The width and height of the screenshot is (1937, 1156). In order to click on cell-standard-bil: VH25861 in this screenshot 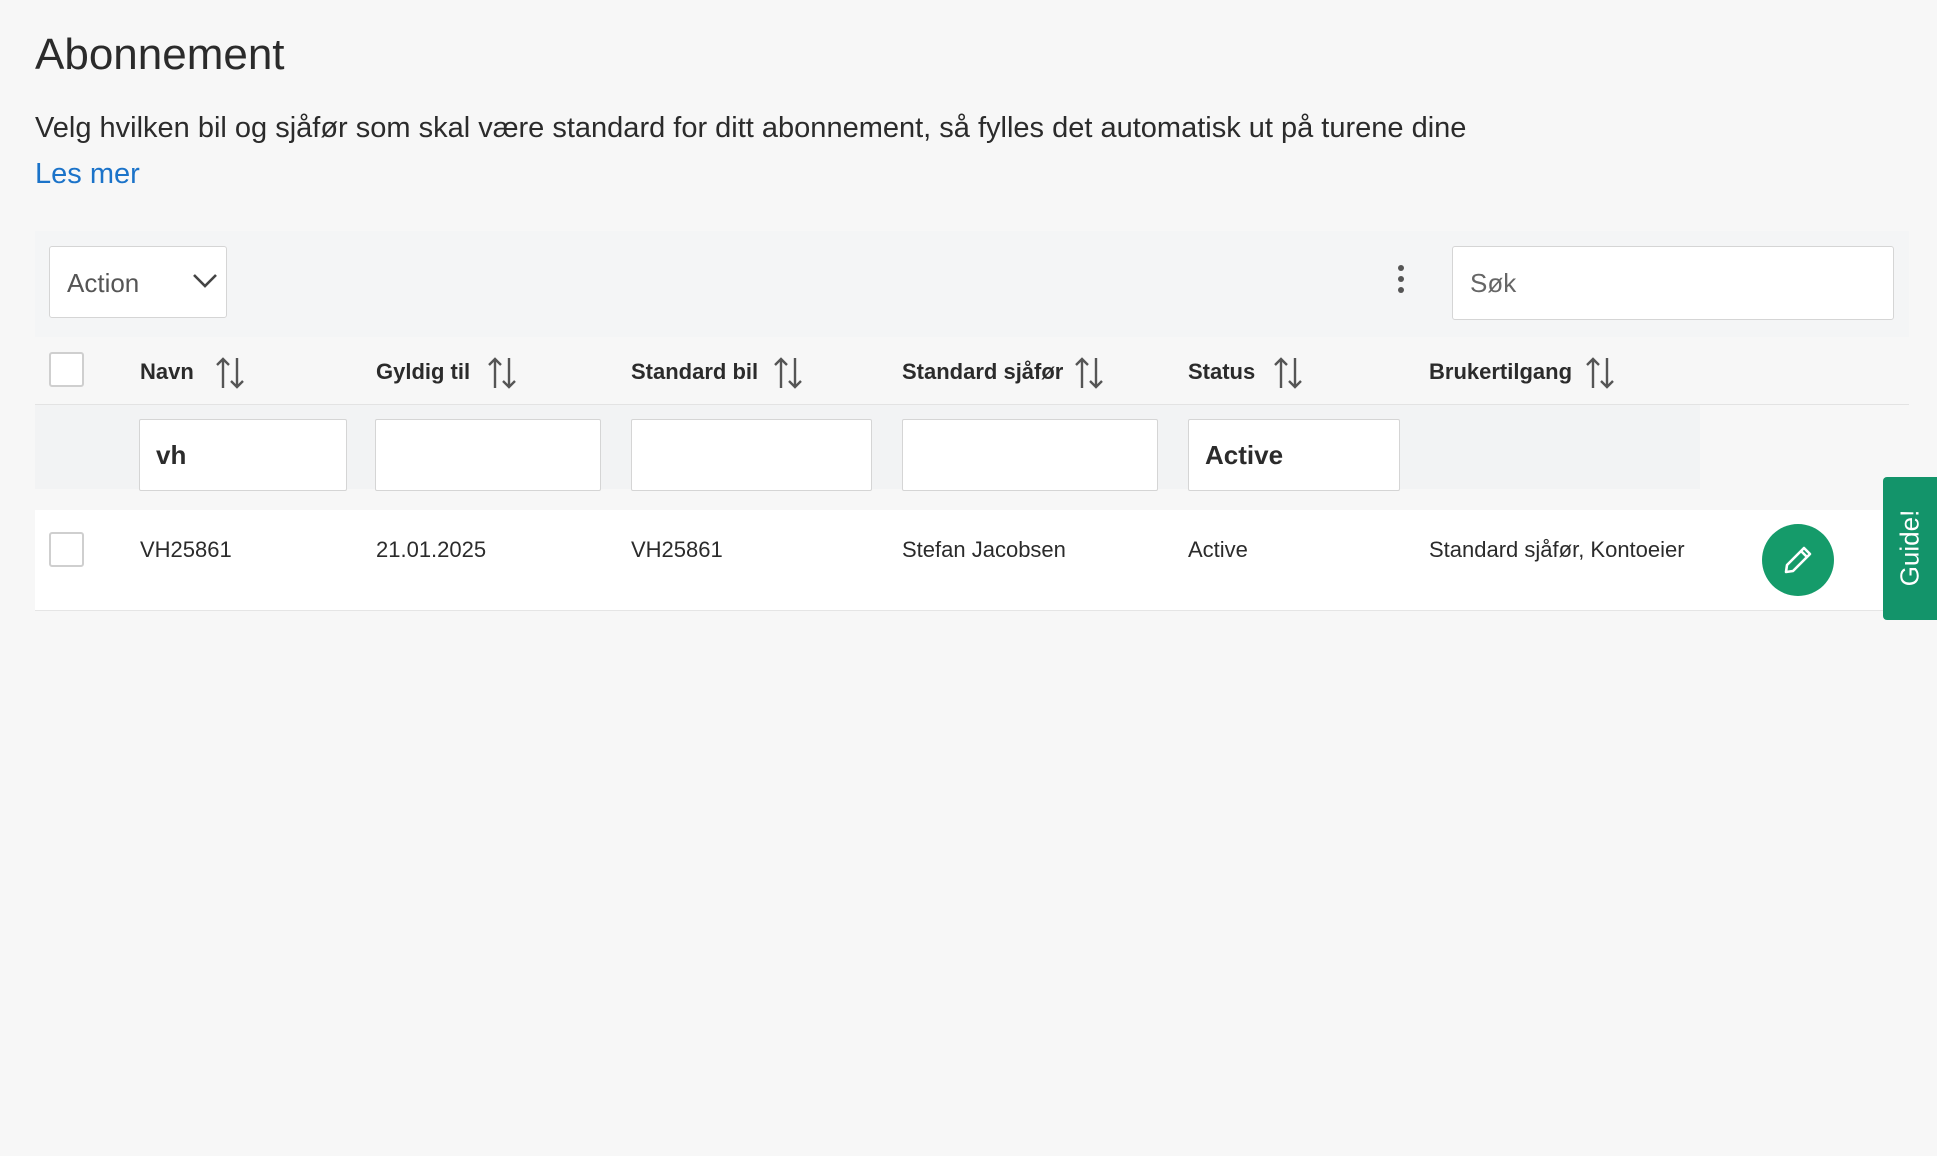, I will do `click(677, 549)`.